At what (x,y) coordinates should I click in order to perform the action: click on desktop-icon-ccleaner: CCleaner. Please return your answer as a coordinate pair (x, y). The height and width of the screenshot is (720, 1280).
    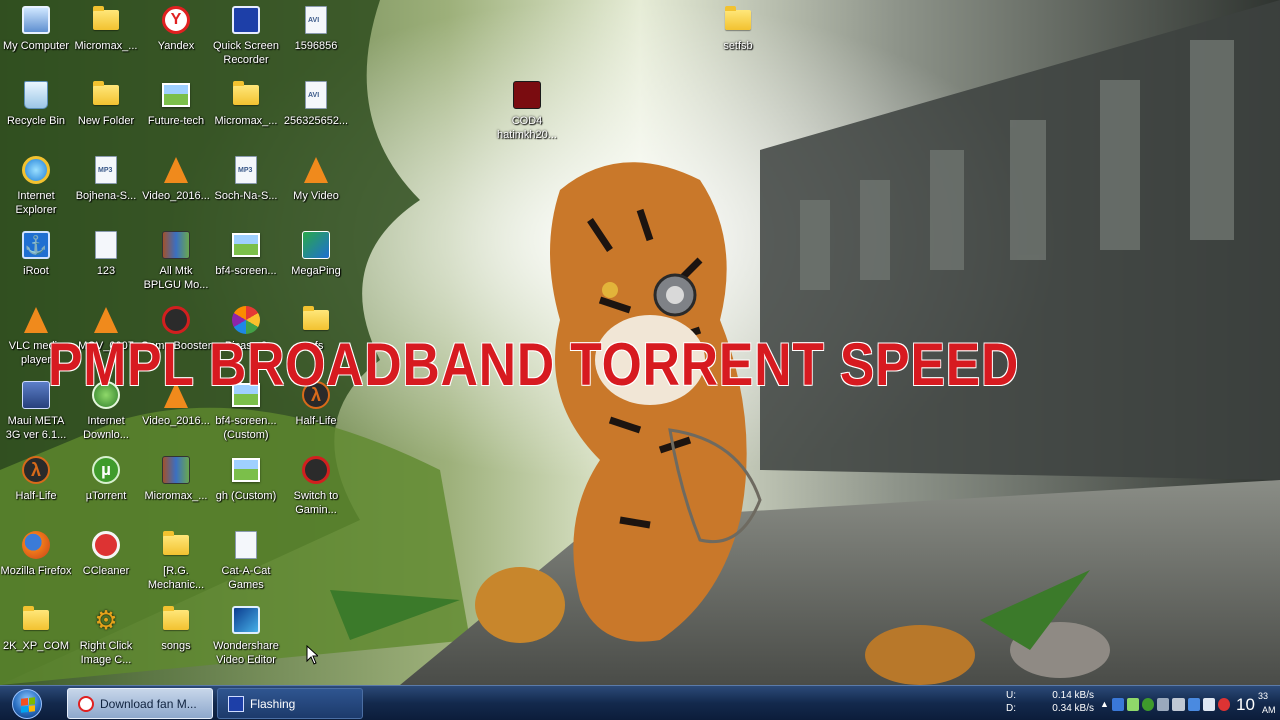
    Looking at the image, I should click on (106, 561).